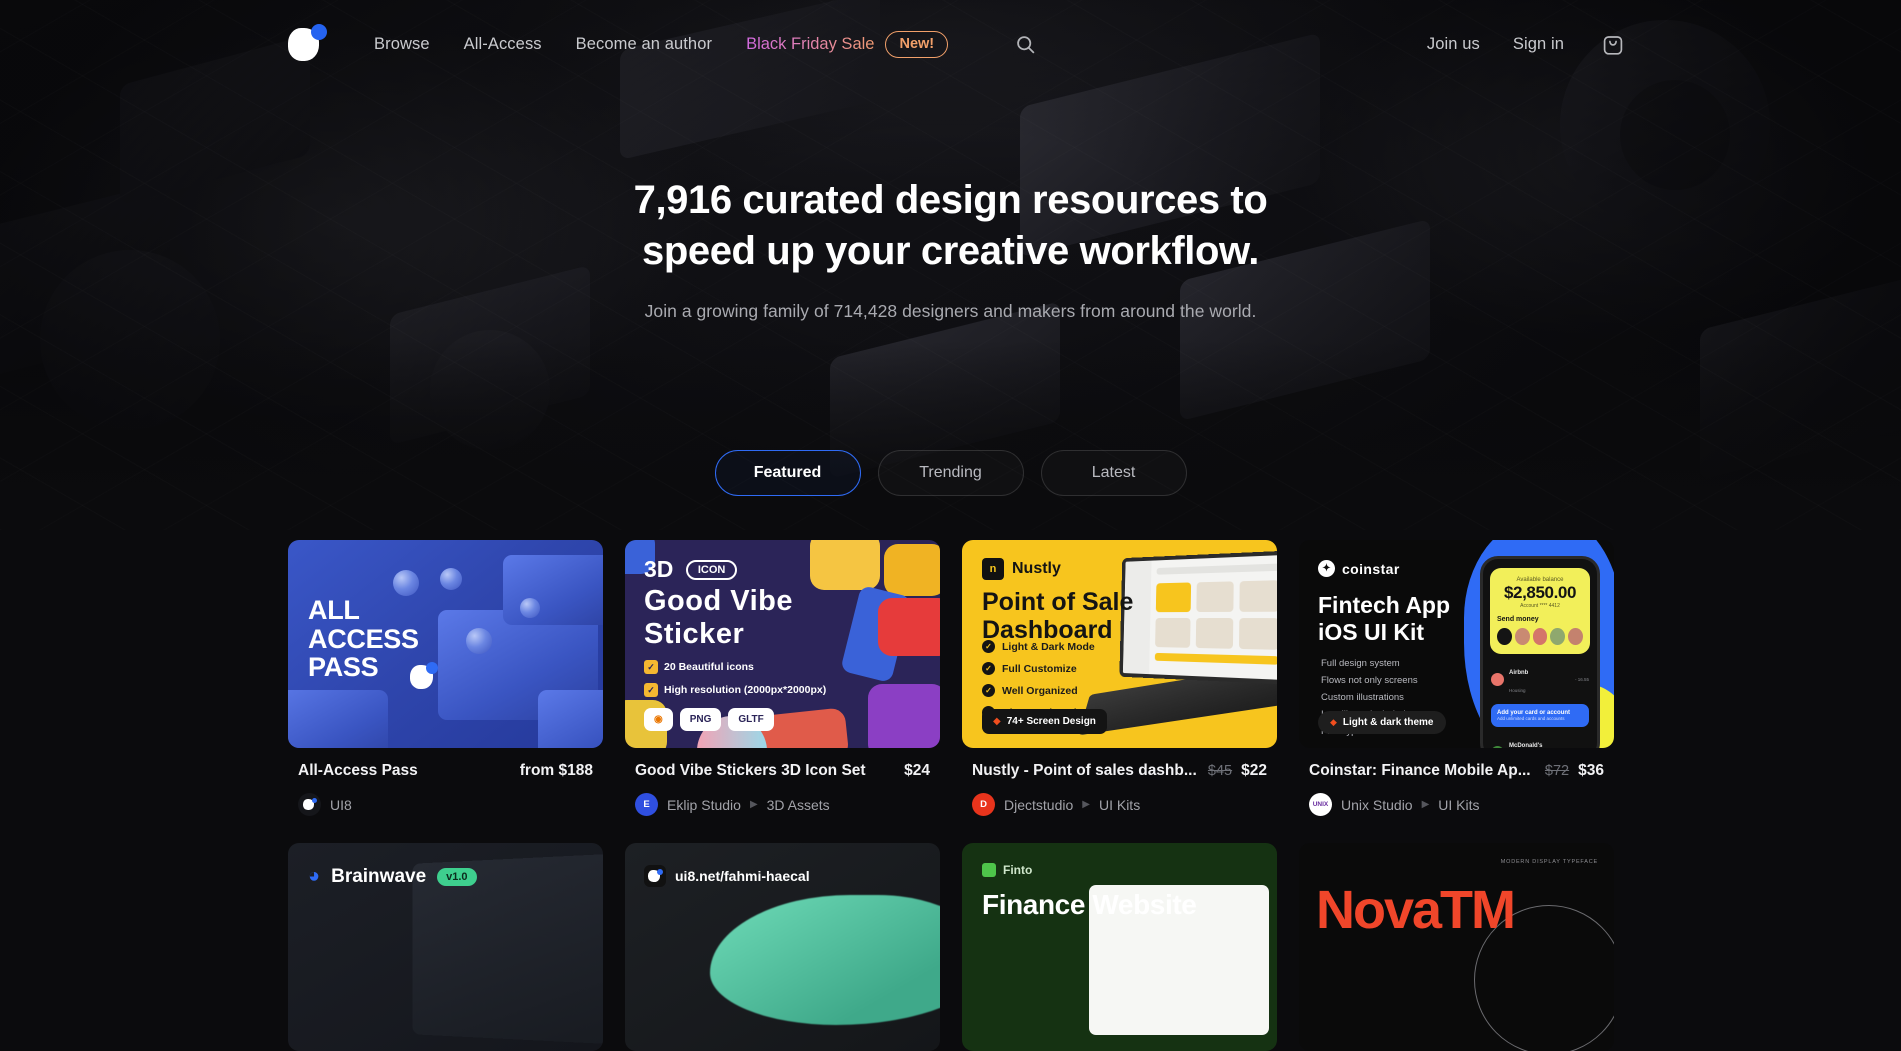 This screenshot has height=1051, width=1901. Describe the element at coordinates (1021, 569) in the screenshot. I see `thumbnail-brand: n Nustly` at that location.